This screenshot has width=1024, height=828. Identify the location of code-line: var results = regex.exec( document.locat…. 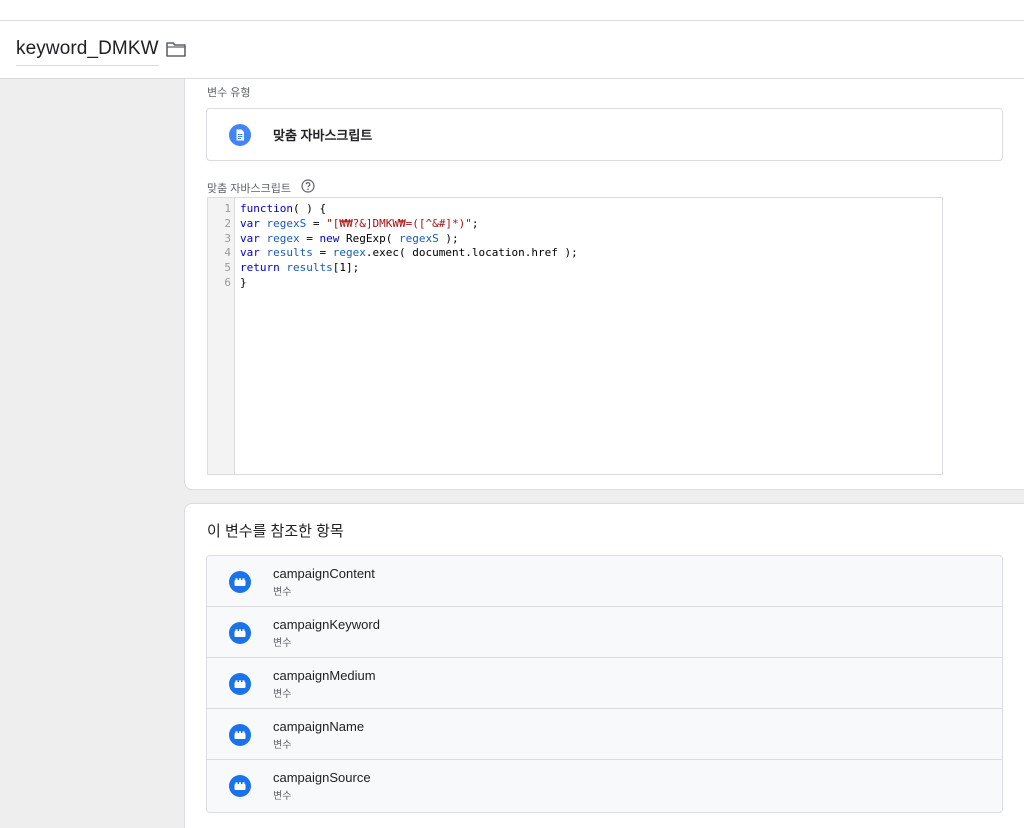
(409, 253).